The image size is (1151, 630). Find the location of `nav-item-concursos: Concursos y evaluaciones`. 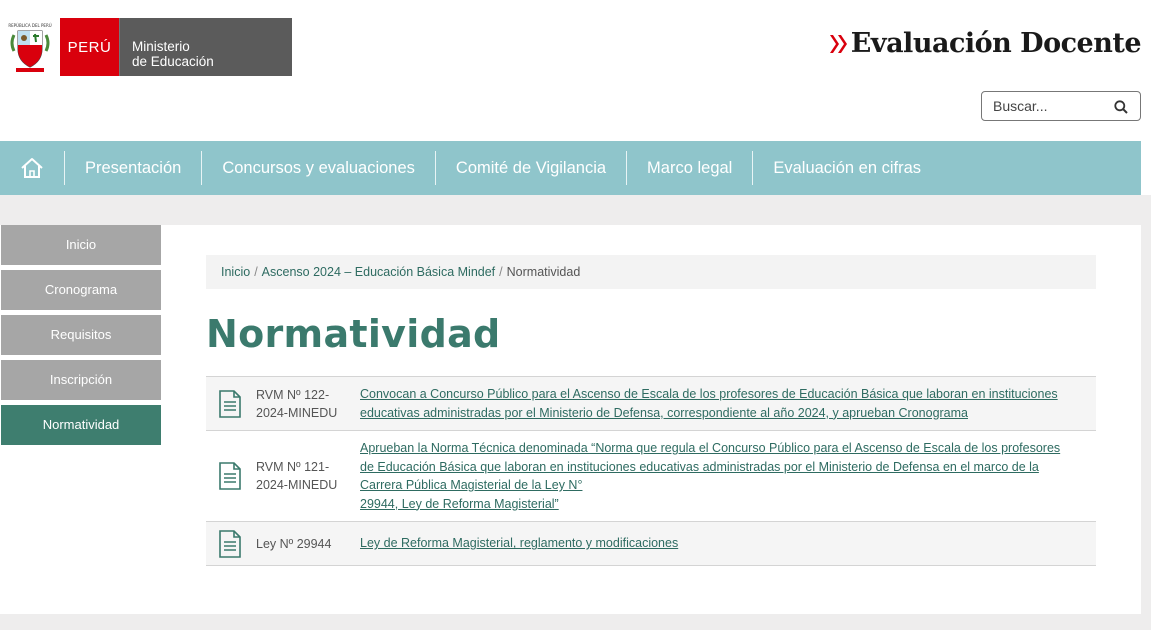

nav-item-concursos: Concursos y evaluaciones is located at coordinates (318, 168).